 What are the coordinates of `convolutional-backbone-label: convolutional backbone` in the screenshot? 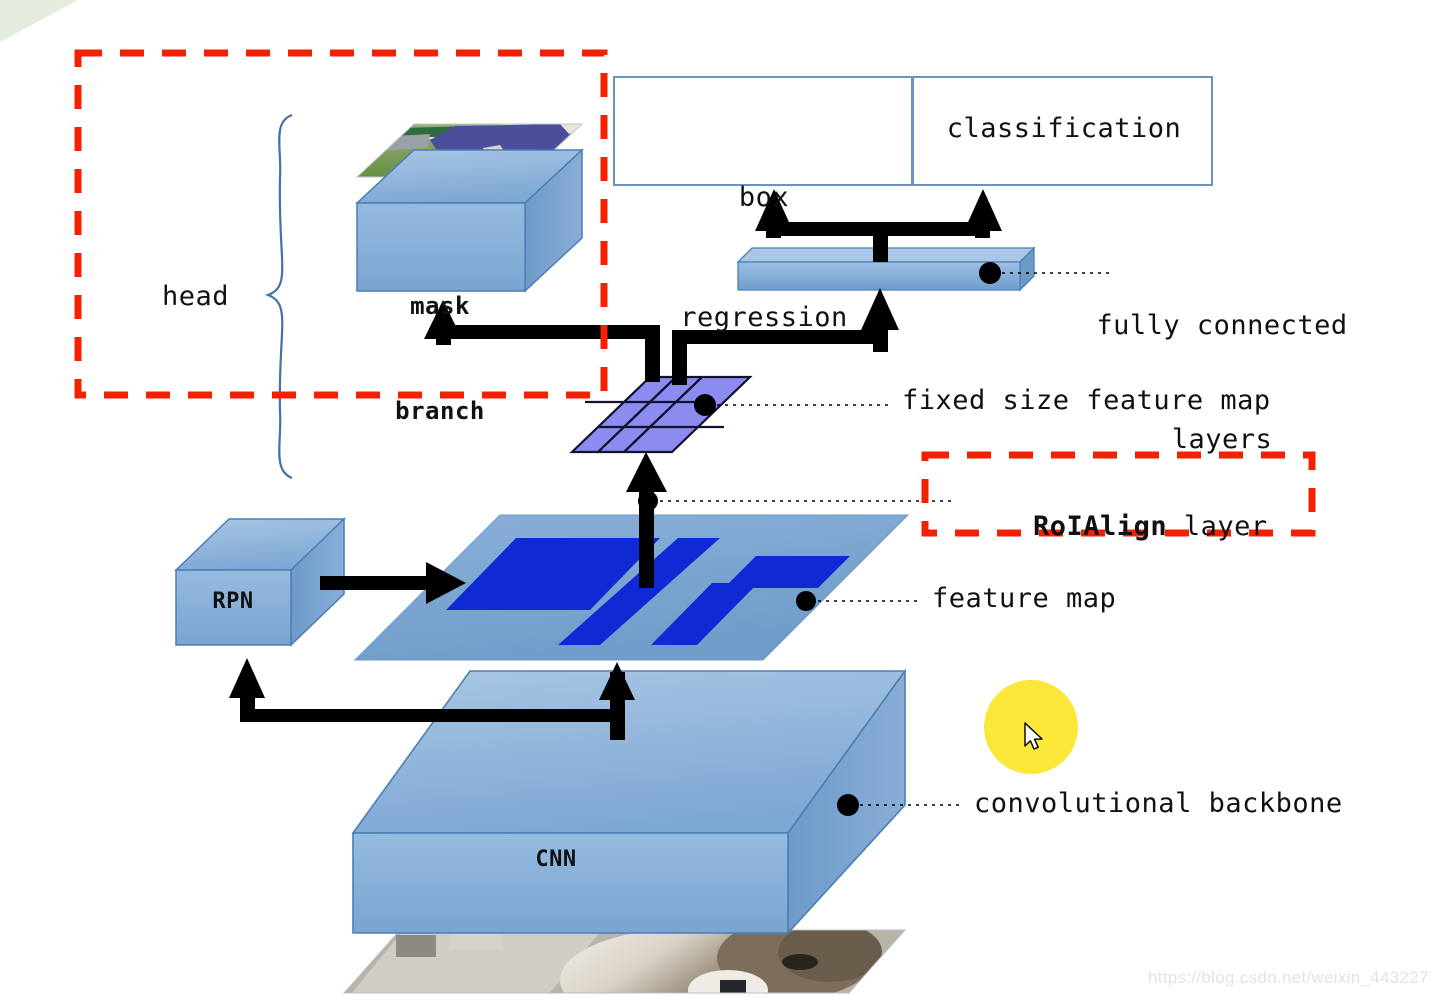 It's located at (1158, 803).